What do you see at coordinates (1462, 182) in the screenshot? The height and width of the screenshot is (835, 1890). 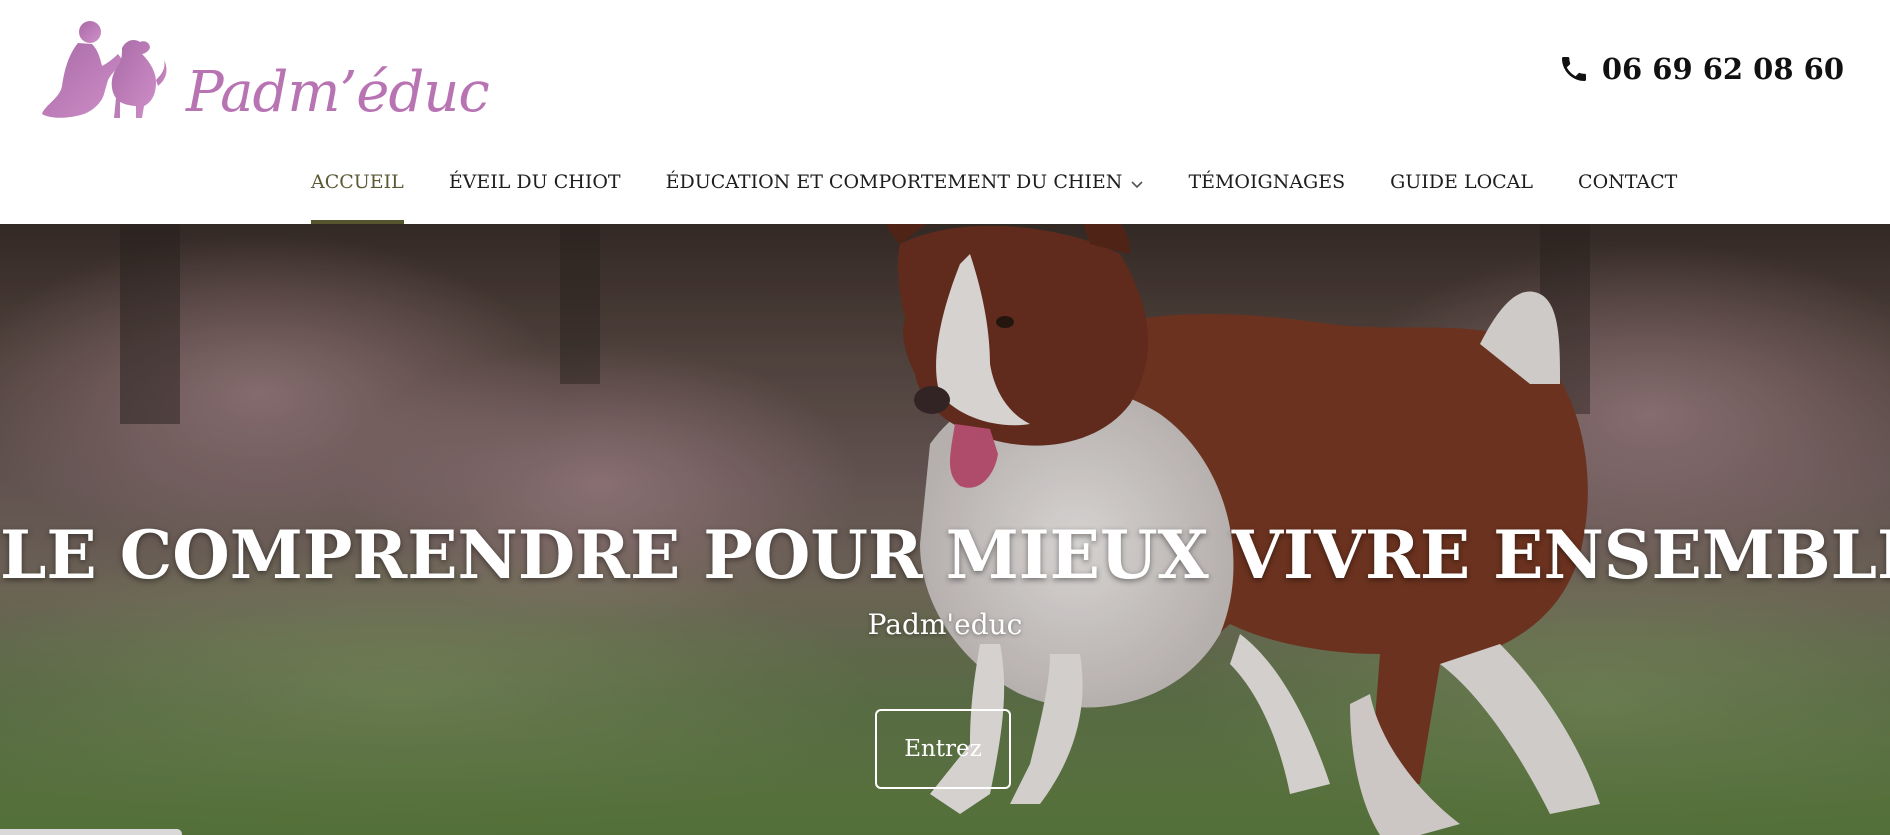 I see `nav-item-label: GUIDE LOCAL` at bounding box center [1462, 182].